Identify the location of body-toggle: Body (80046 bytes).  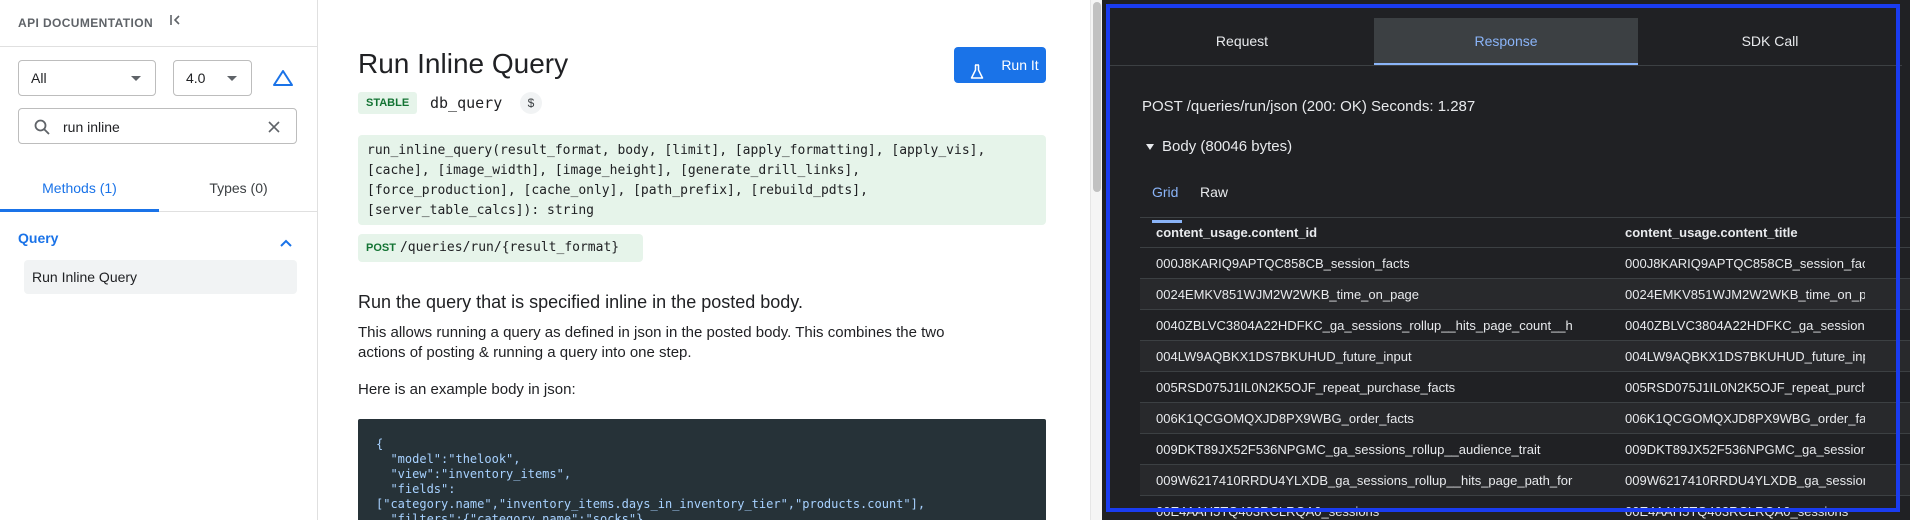
(1217, 146).